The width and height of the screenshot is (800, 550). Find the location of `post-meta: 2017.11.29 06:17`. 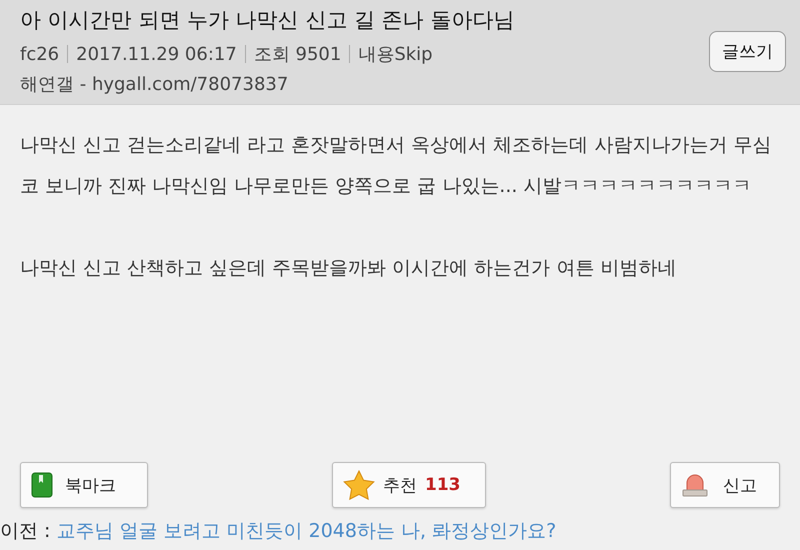

post-meta: 2017.11.29 06:17 is located at coordinates (156, 54).